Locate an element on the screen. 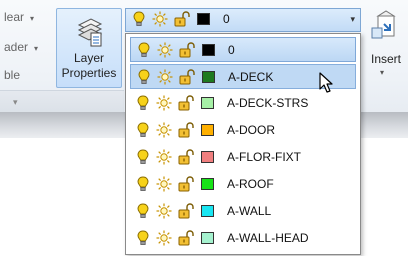 The height and width of the screenshot is (256, 408). layer-combo: 0 ▾ is located at coordinates (243, 20).